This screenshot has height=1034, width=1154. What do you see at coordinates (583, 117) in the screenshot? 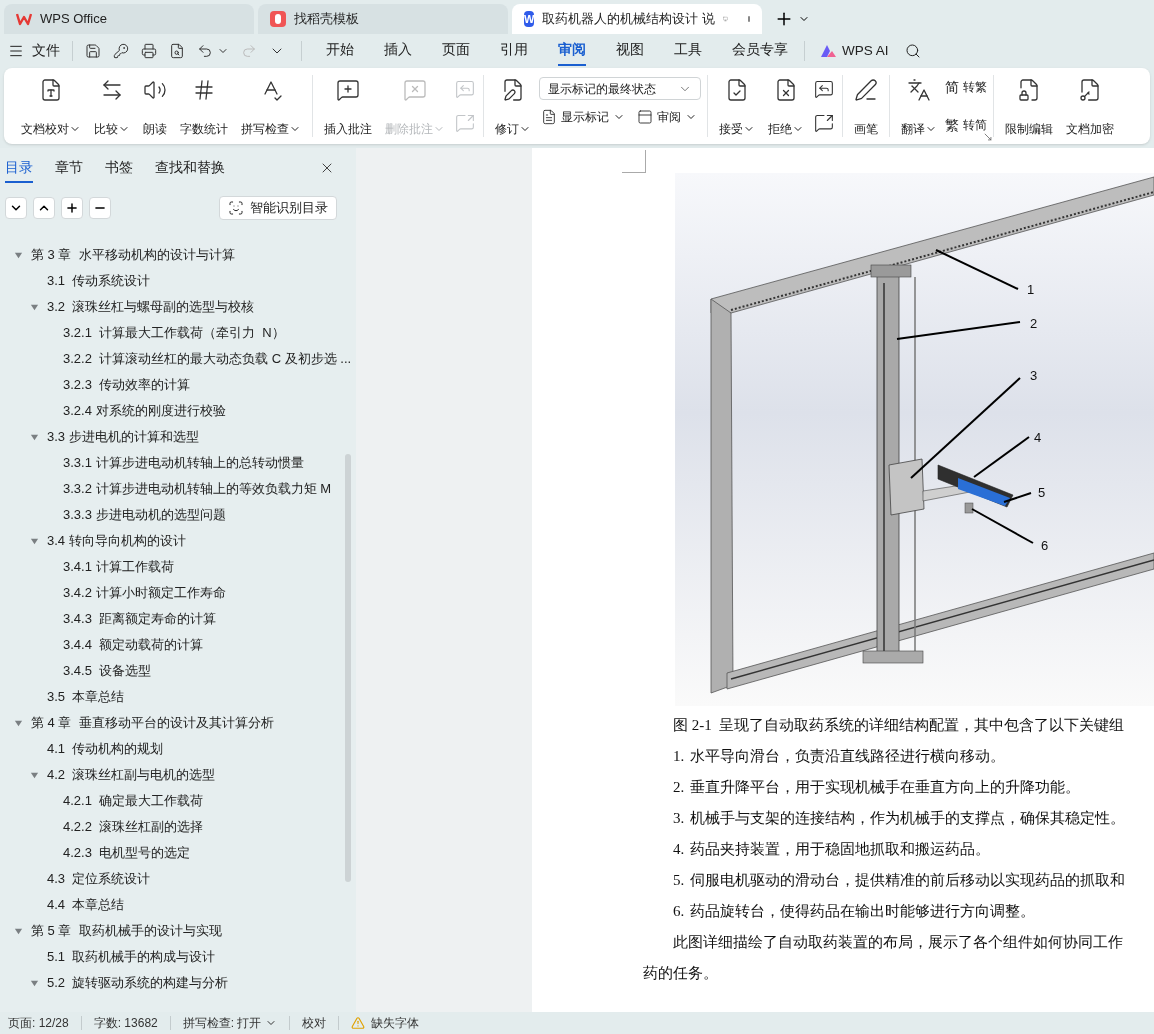
I see `ribbon-small-button: 显示标记` at bounding box center [583, 117].